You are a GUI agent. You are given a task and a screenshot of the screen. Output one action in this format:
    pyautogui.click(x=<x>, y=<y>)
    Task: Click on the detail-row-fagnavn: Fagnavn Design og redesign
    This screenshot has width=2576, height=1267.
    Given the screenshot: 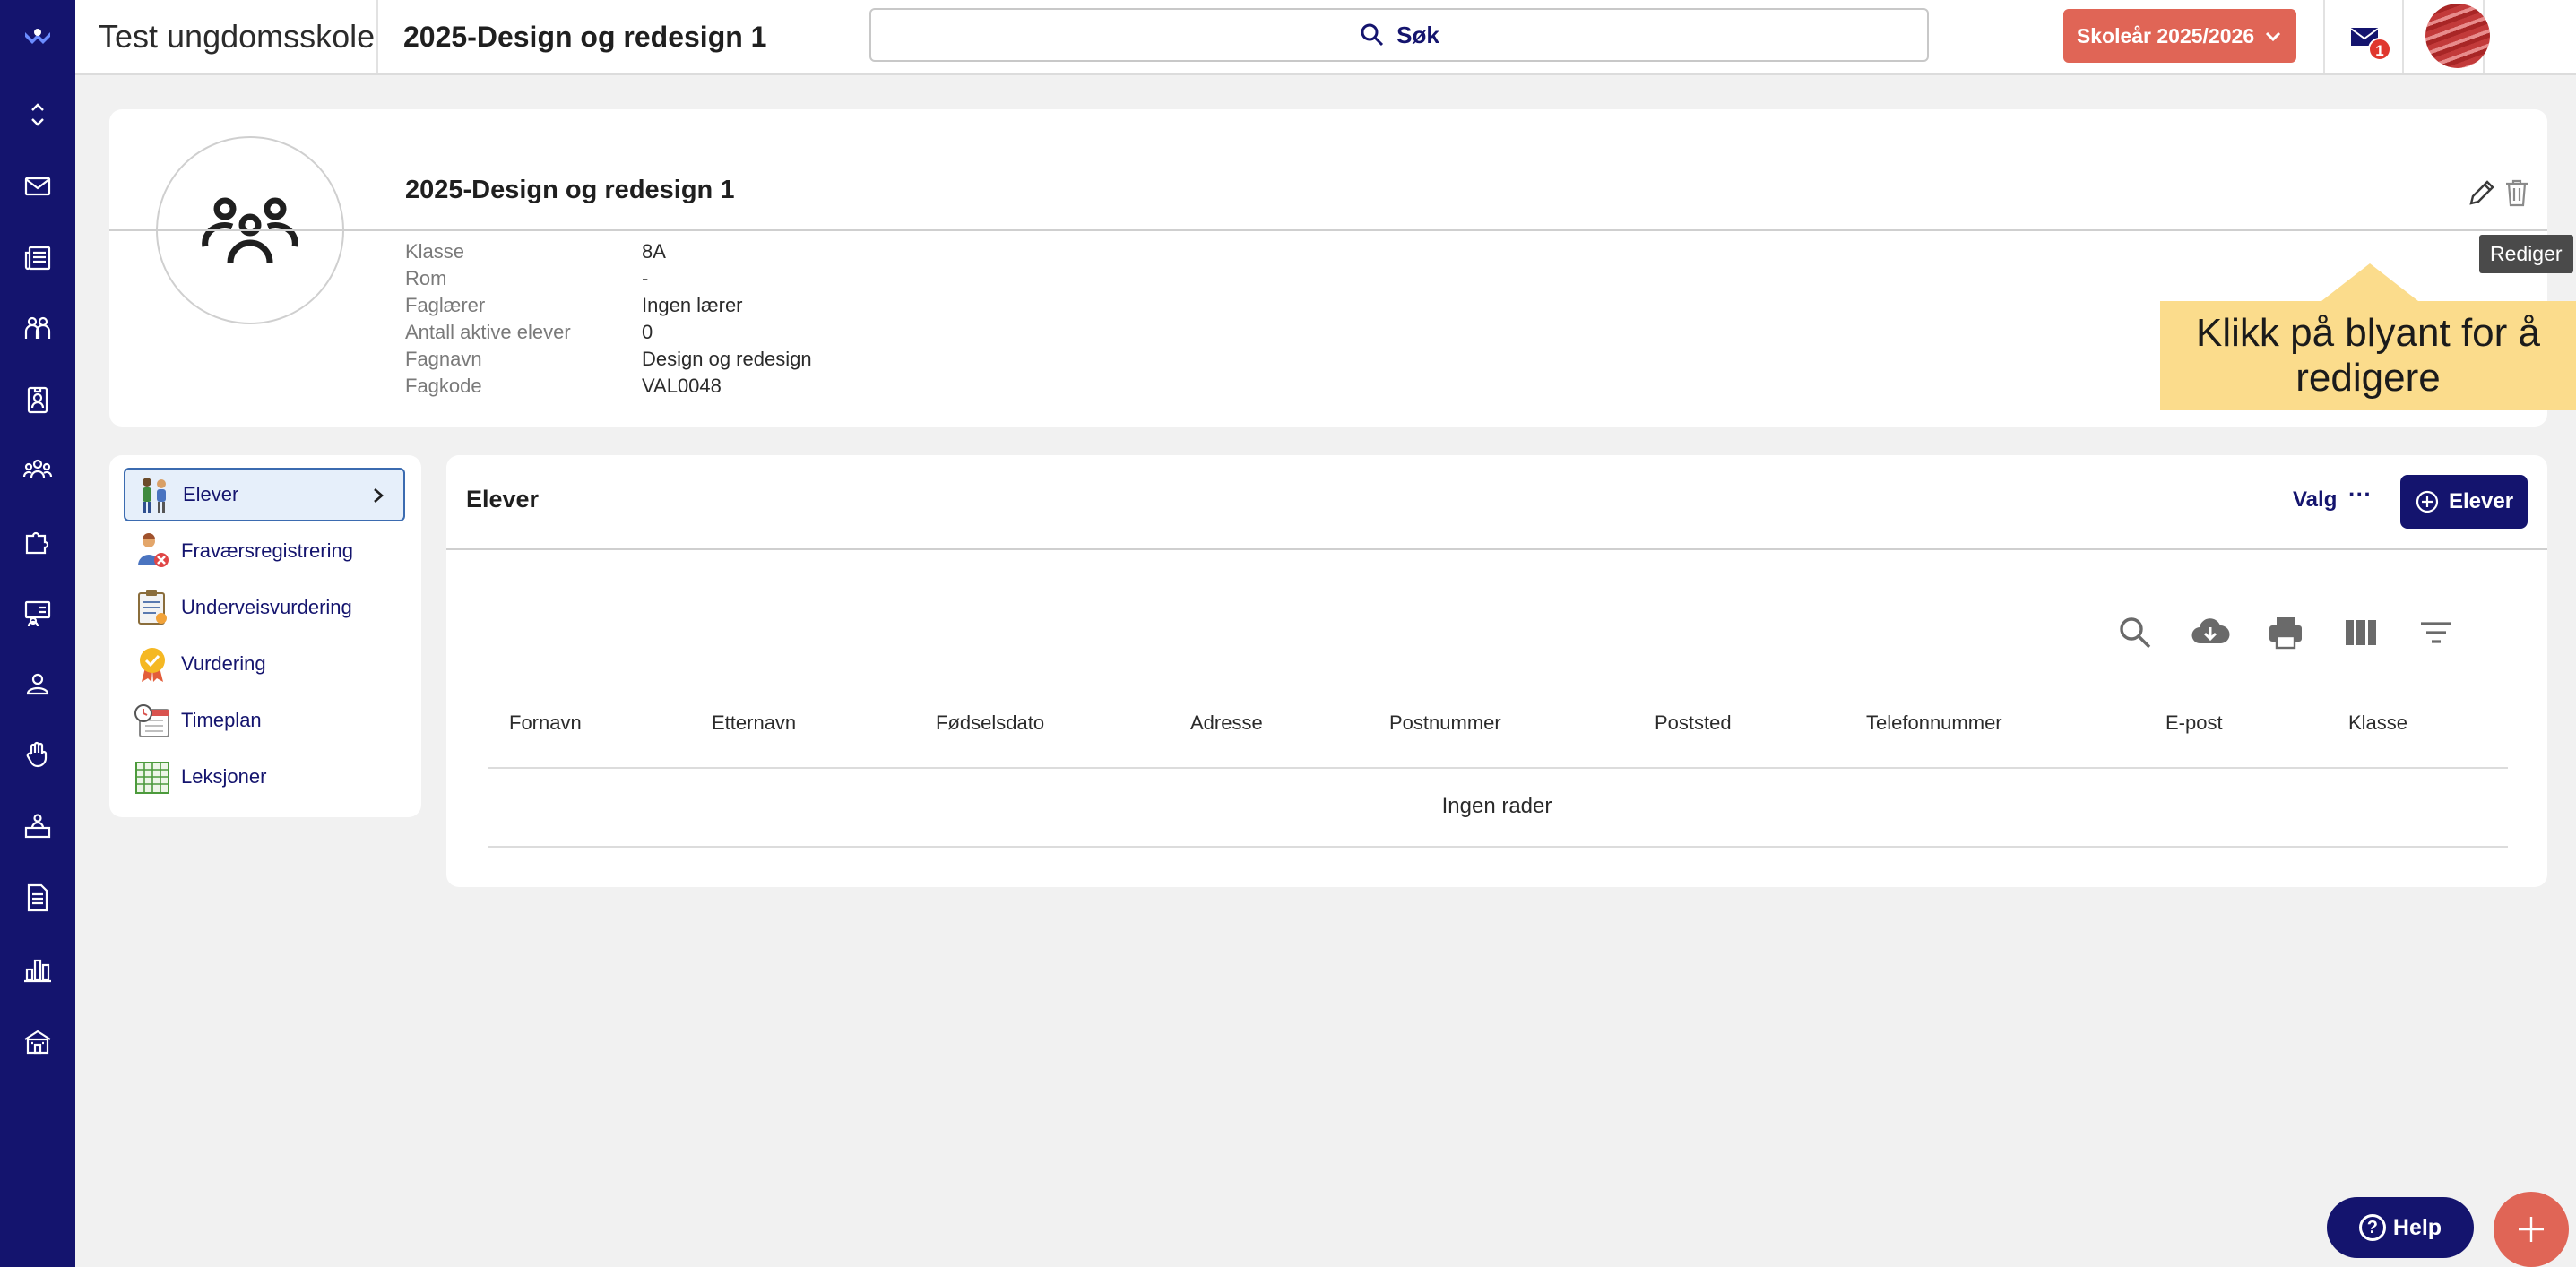 What is the action you would take?
    pyautogui.click(x=674, y=359)
    